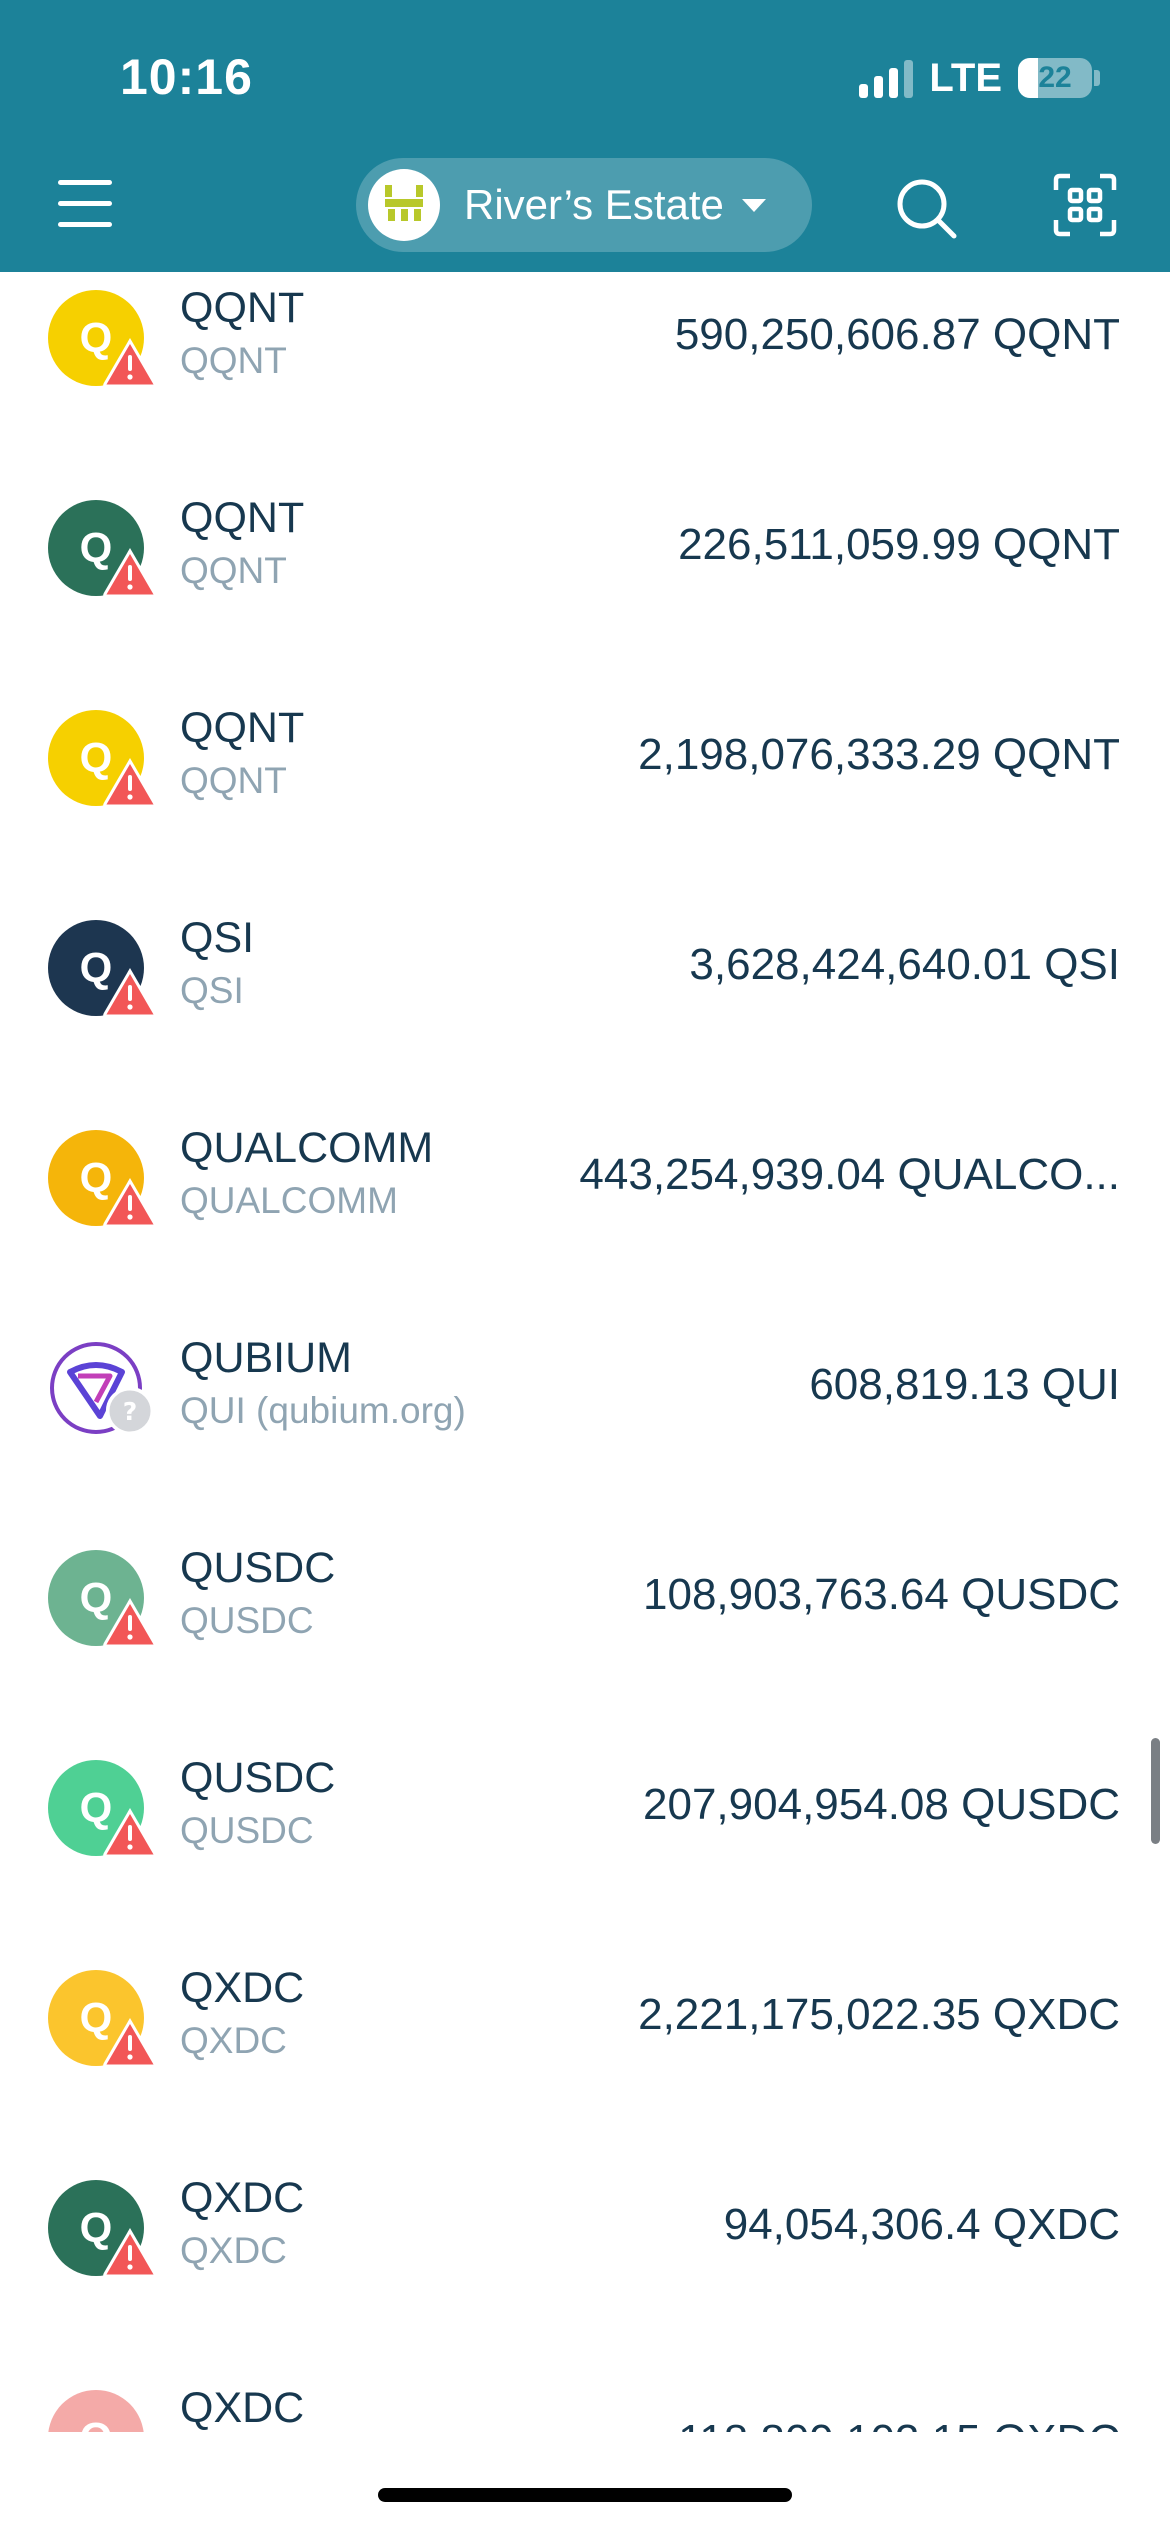 Image resolution: width=1170 pixels, height=2532 pixels. I want to click on token-balance: 94,054,306.4 QXDC, so click(921, 2224).